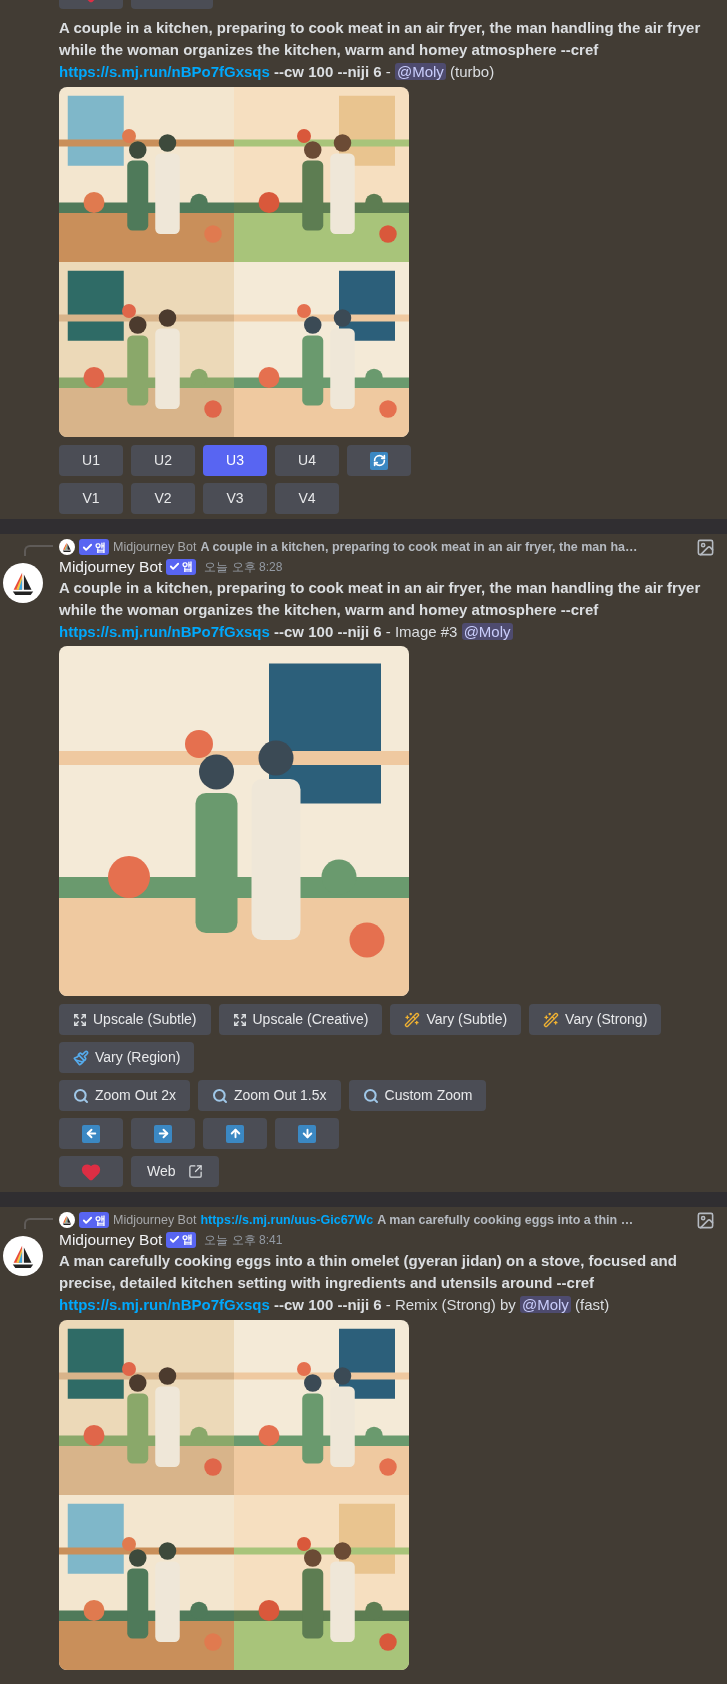  What do you see at coordinates (243, 1240) in the screenshot?
I see `timestamp: 오늘 오후 8:41` at bounding box center [243, 1240].